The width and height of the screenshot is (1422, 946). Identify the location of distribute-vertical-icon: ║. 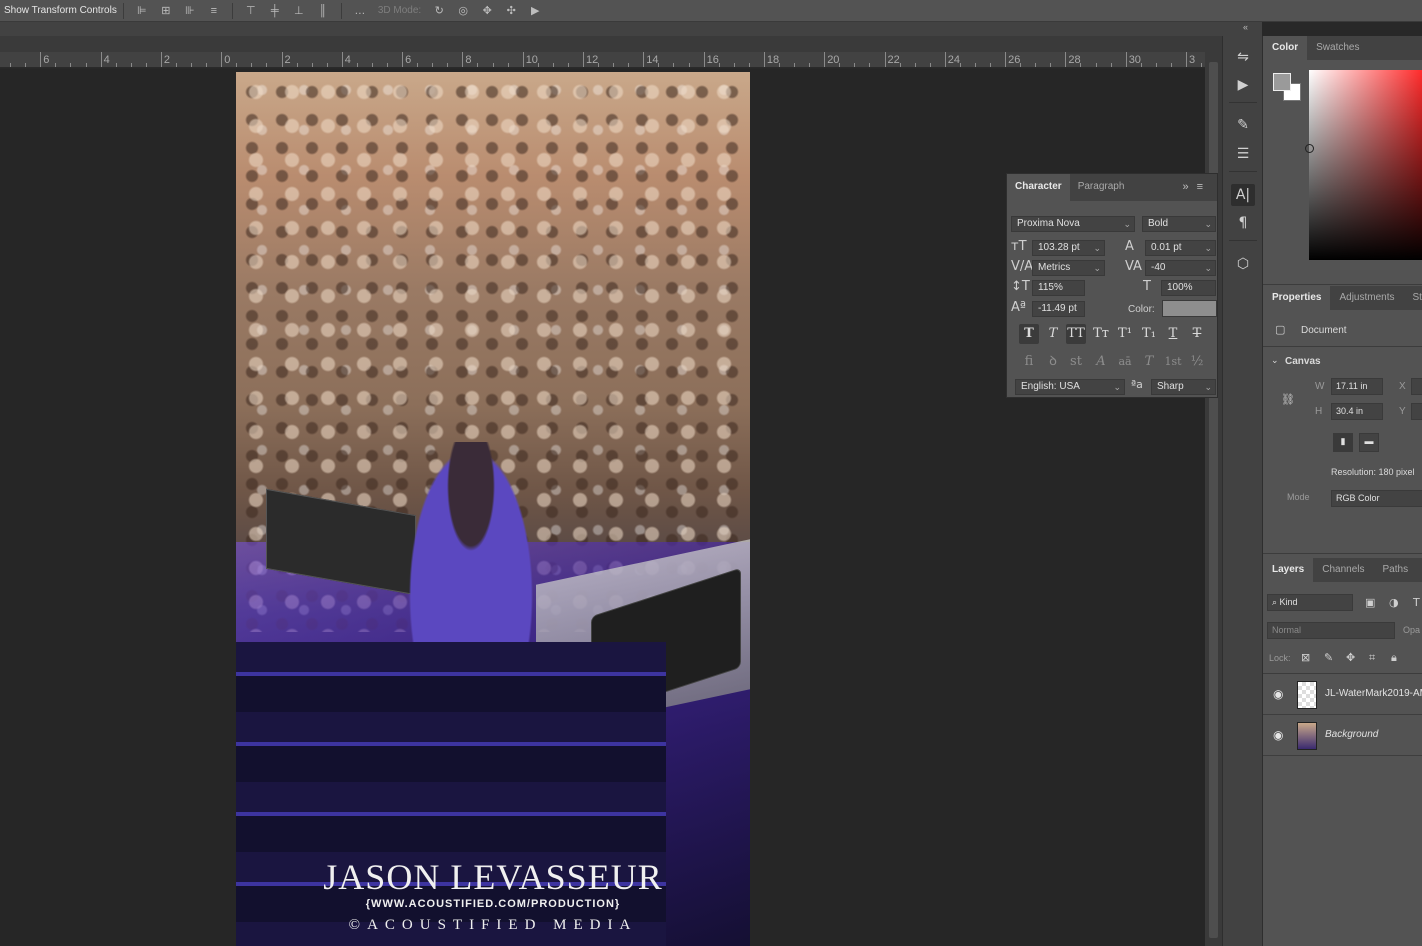
(323, 11).